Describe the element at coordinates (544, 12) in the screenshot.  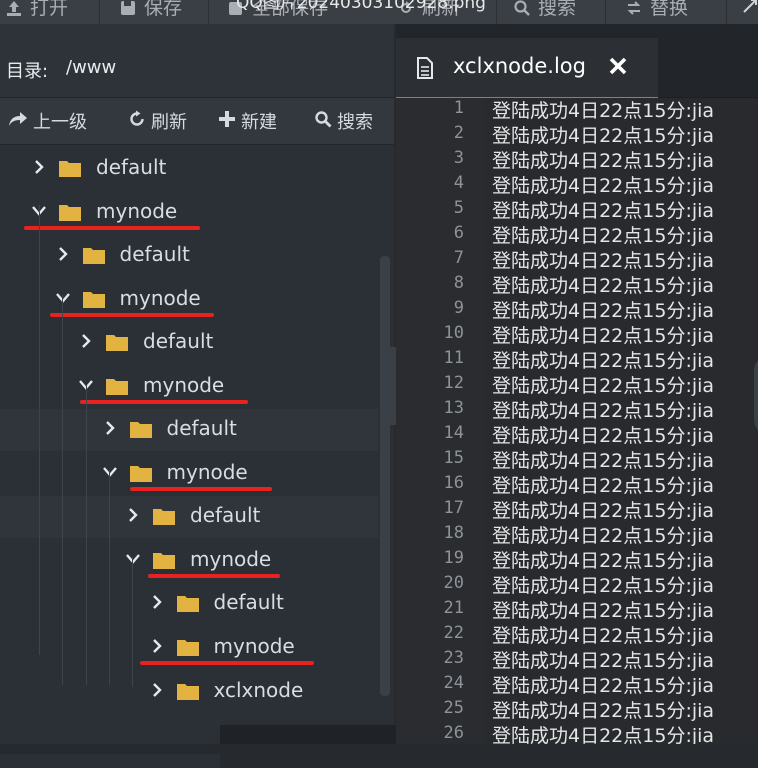
I see `search-button: 搜索` at that location.